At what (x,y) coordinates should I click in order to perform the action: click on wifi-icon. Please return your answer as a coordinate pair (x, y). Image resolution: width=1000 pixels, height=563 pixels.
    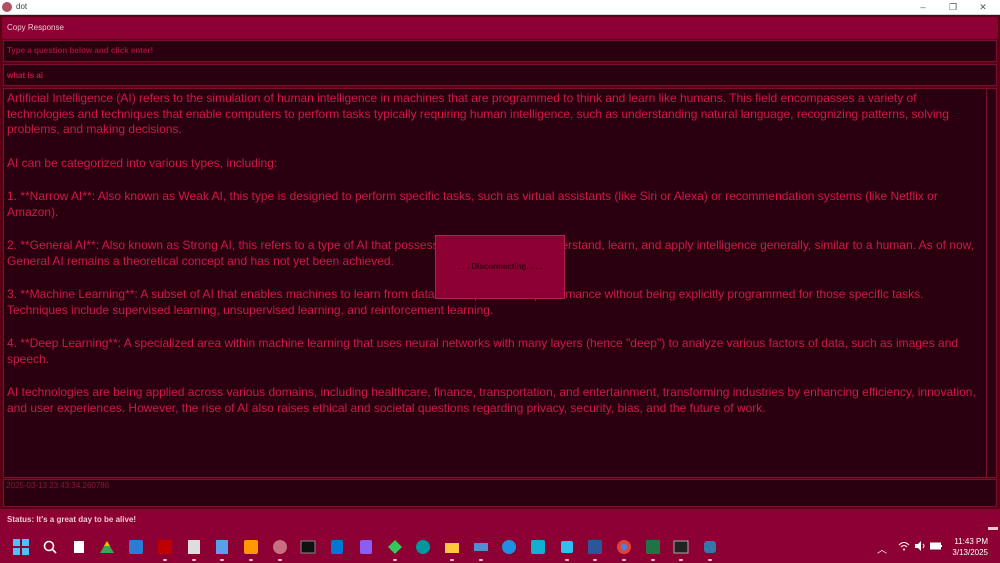
    Looking at the image, I should click on (904, 547).